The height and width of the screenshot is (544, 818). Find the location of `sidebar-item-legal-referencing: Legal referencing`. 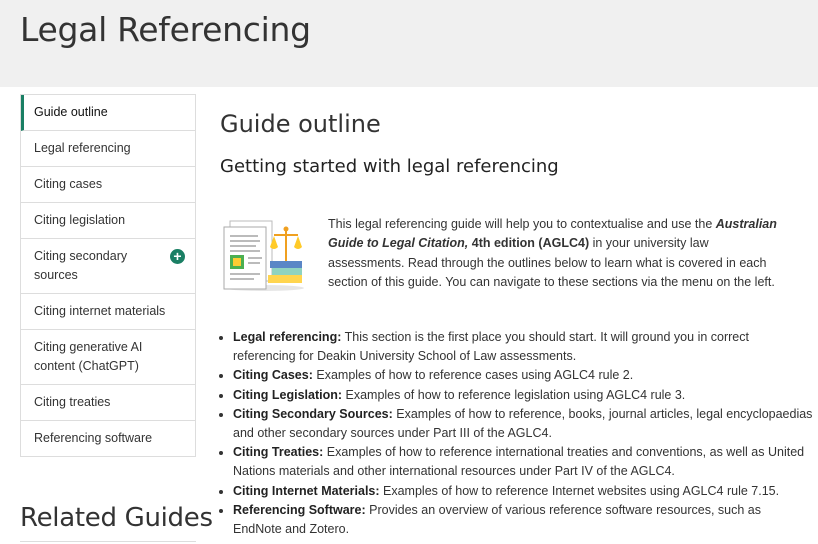

sidebar-item-legal-referencing: Legal referencing is located at coordinates (108, 149).